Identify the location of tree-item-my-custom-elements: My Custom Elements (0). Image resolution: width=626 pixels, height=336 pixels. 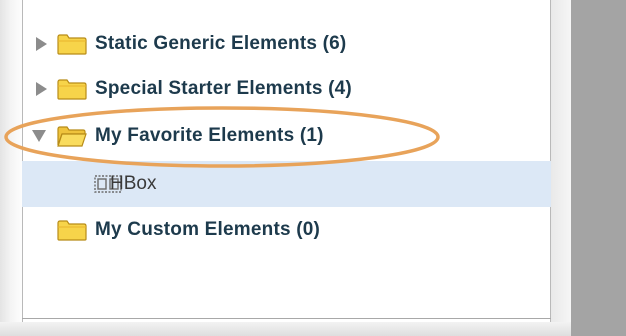
(285, 230).